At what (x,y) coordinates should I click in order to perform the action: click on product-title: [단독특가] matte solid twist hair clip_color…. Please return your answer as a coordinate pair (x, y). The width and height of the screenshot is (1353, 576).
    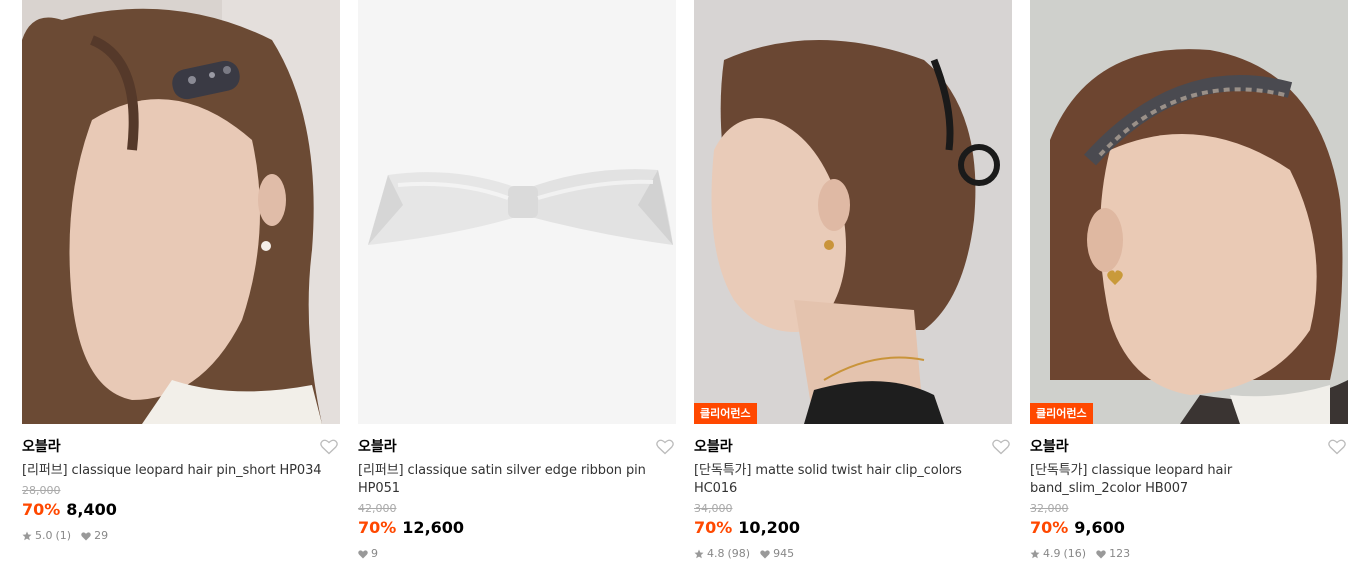
    Looking at the image, I should click on (853, 480).